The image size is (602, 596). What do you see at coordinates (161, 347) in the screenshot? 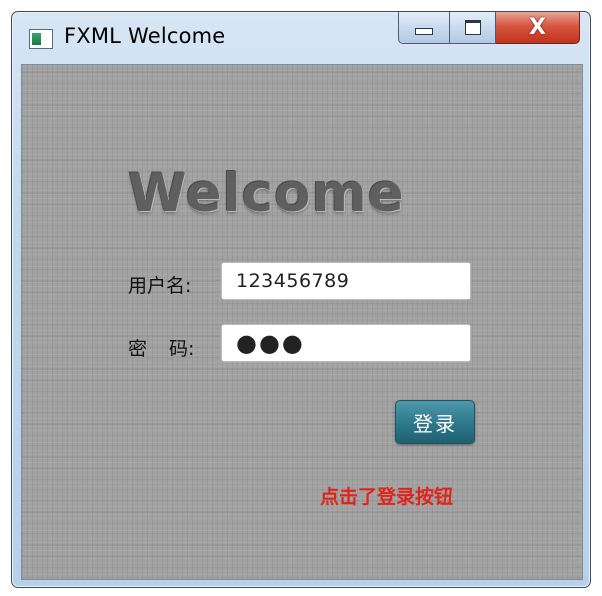
I see `password-label: 密码:` at bounding box center [161, 347].